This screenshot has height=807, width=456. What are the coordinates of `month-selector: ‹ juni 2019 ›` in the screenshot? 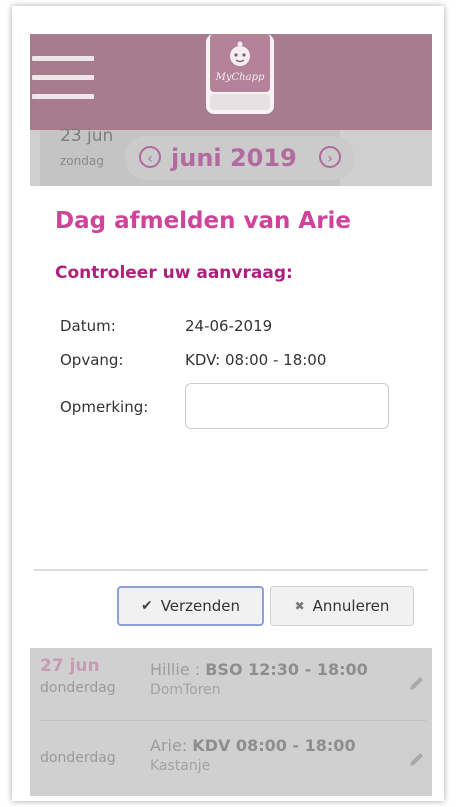 It's located at (240, 158).